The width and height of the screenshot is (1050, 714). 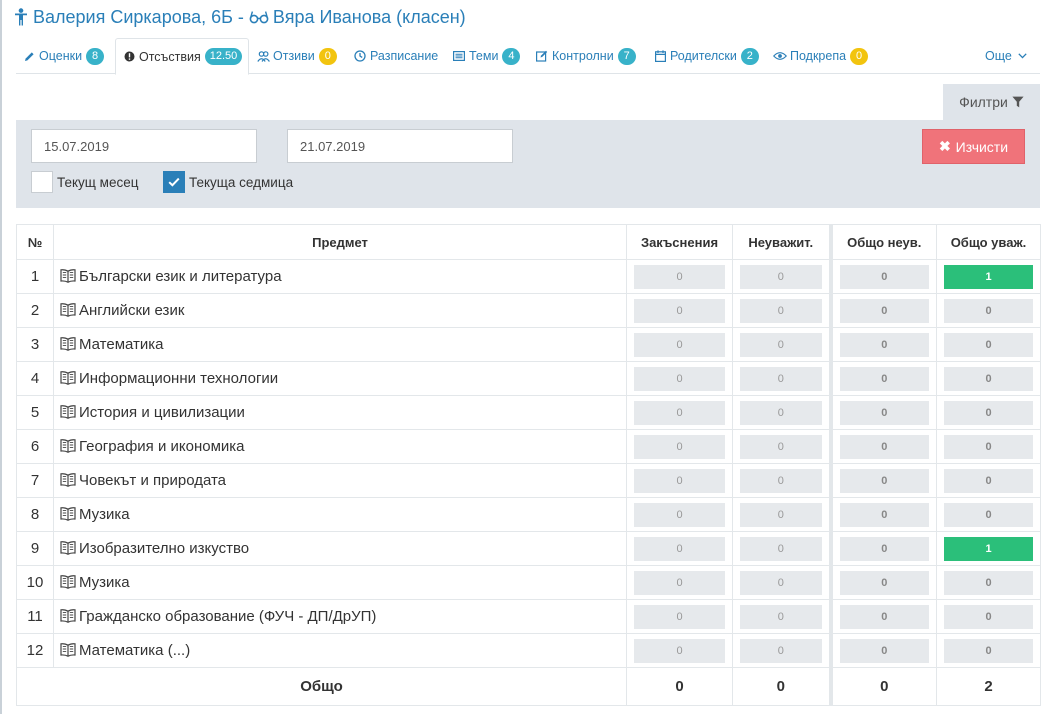 What do you see at coordinates (228, 182) in the screenshot?
I see `current-week-checkbox: Текуща седмица` at bounding box center [228, 182].